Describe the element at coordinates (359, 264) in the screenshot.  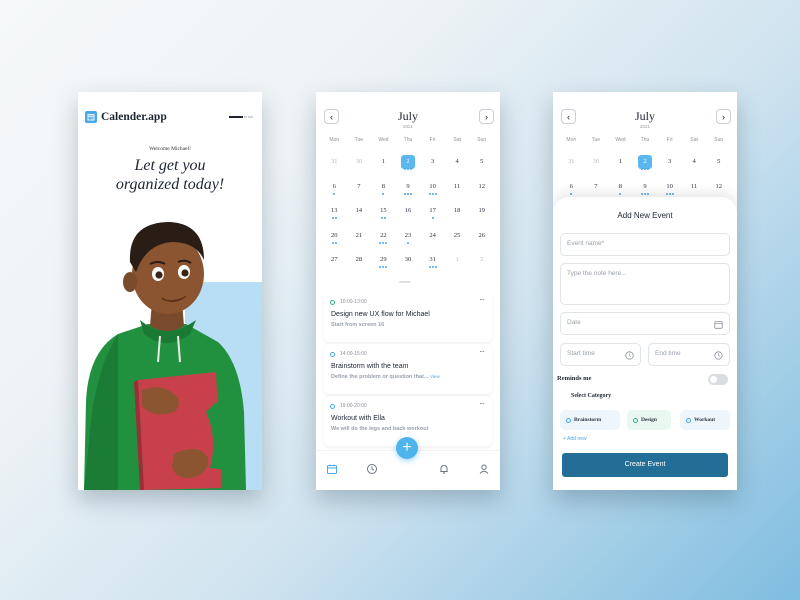
I see `calendar-day: 28` at that location.